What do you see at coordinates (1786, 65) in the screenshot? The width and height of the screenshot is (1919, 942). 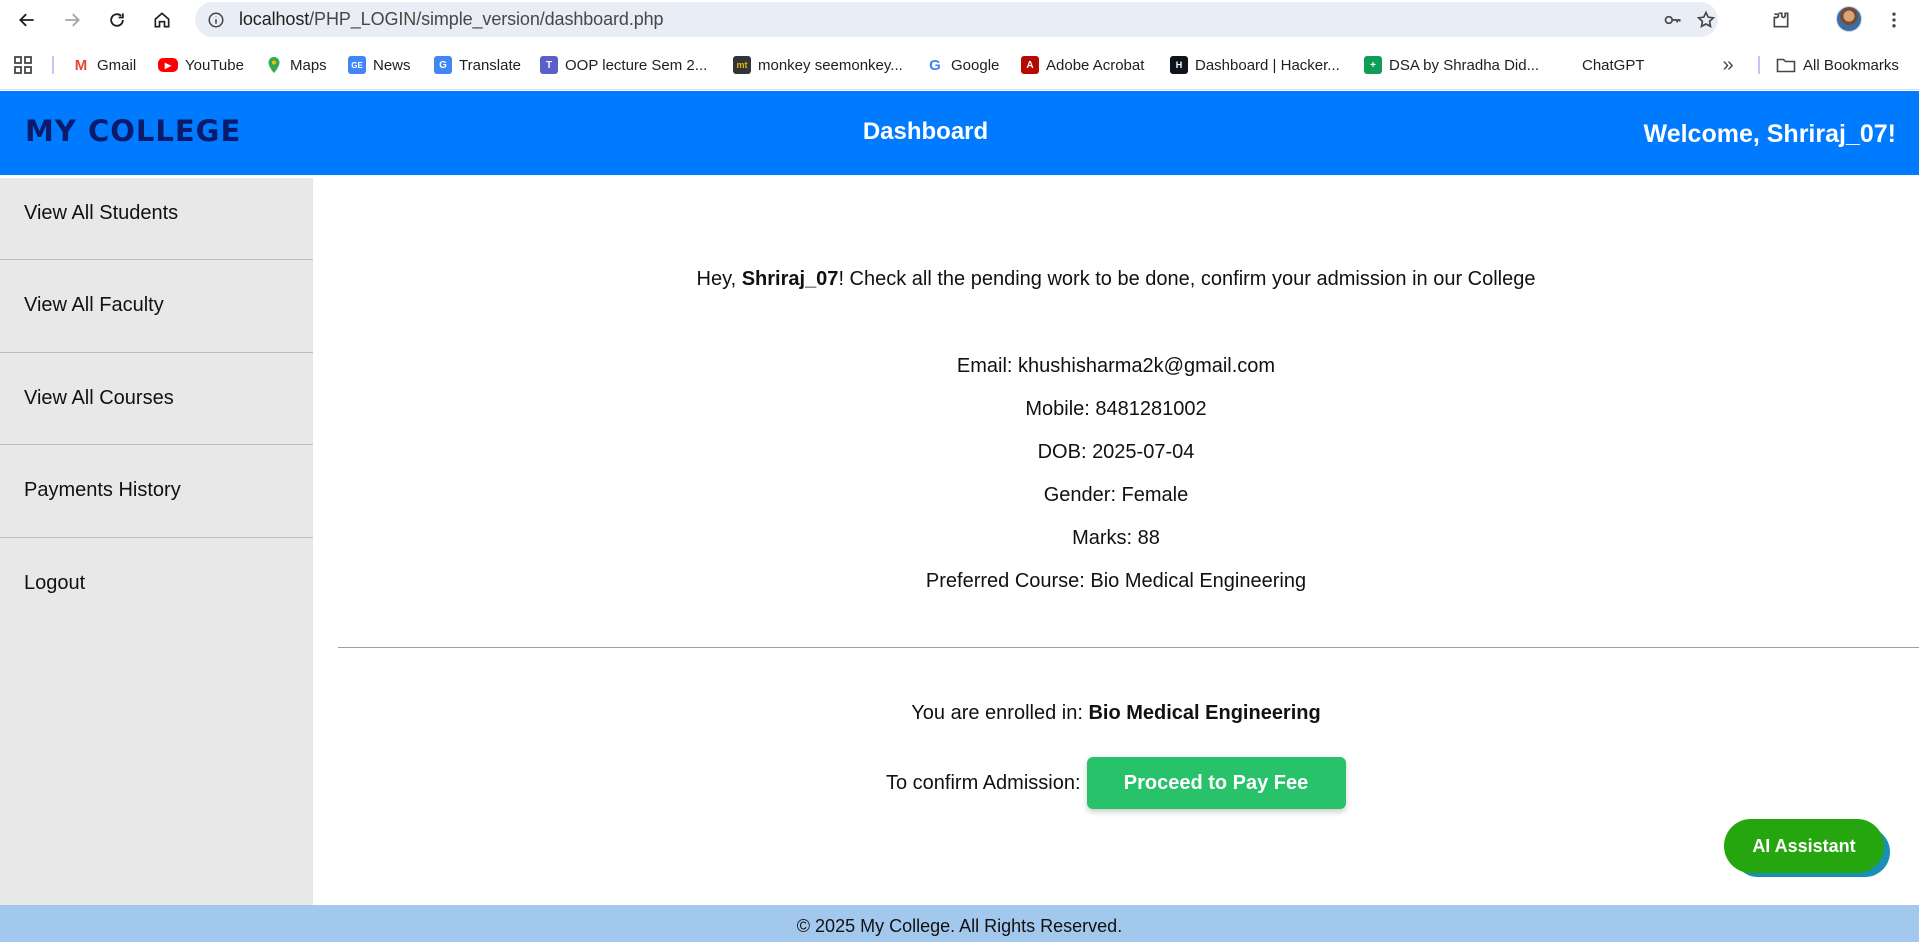 I see `folder-icon` at bounding box center [1786, 65].